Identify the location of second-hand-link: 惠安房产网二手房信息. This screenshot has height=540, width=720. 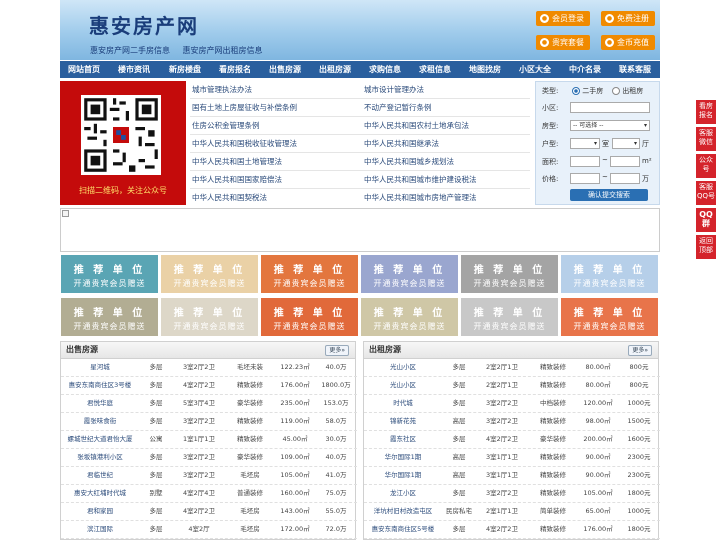
(130, 50).